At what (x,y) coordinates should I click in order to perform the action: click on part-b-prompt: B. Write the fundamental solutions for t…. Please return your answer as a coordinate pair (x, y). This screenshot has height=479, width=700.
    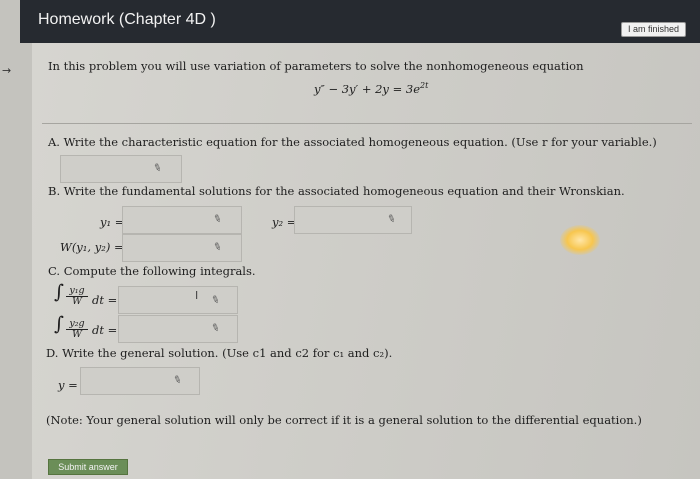
    Looking at the image, I should click on (336, 191).